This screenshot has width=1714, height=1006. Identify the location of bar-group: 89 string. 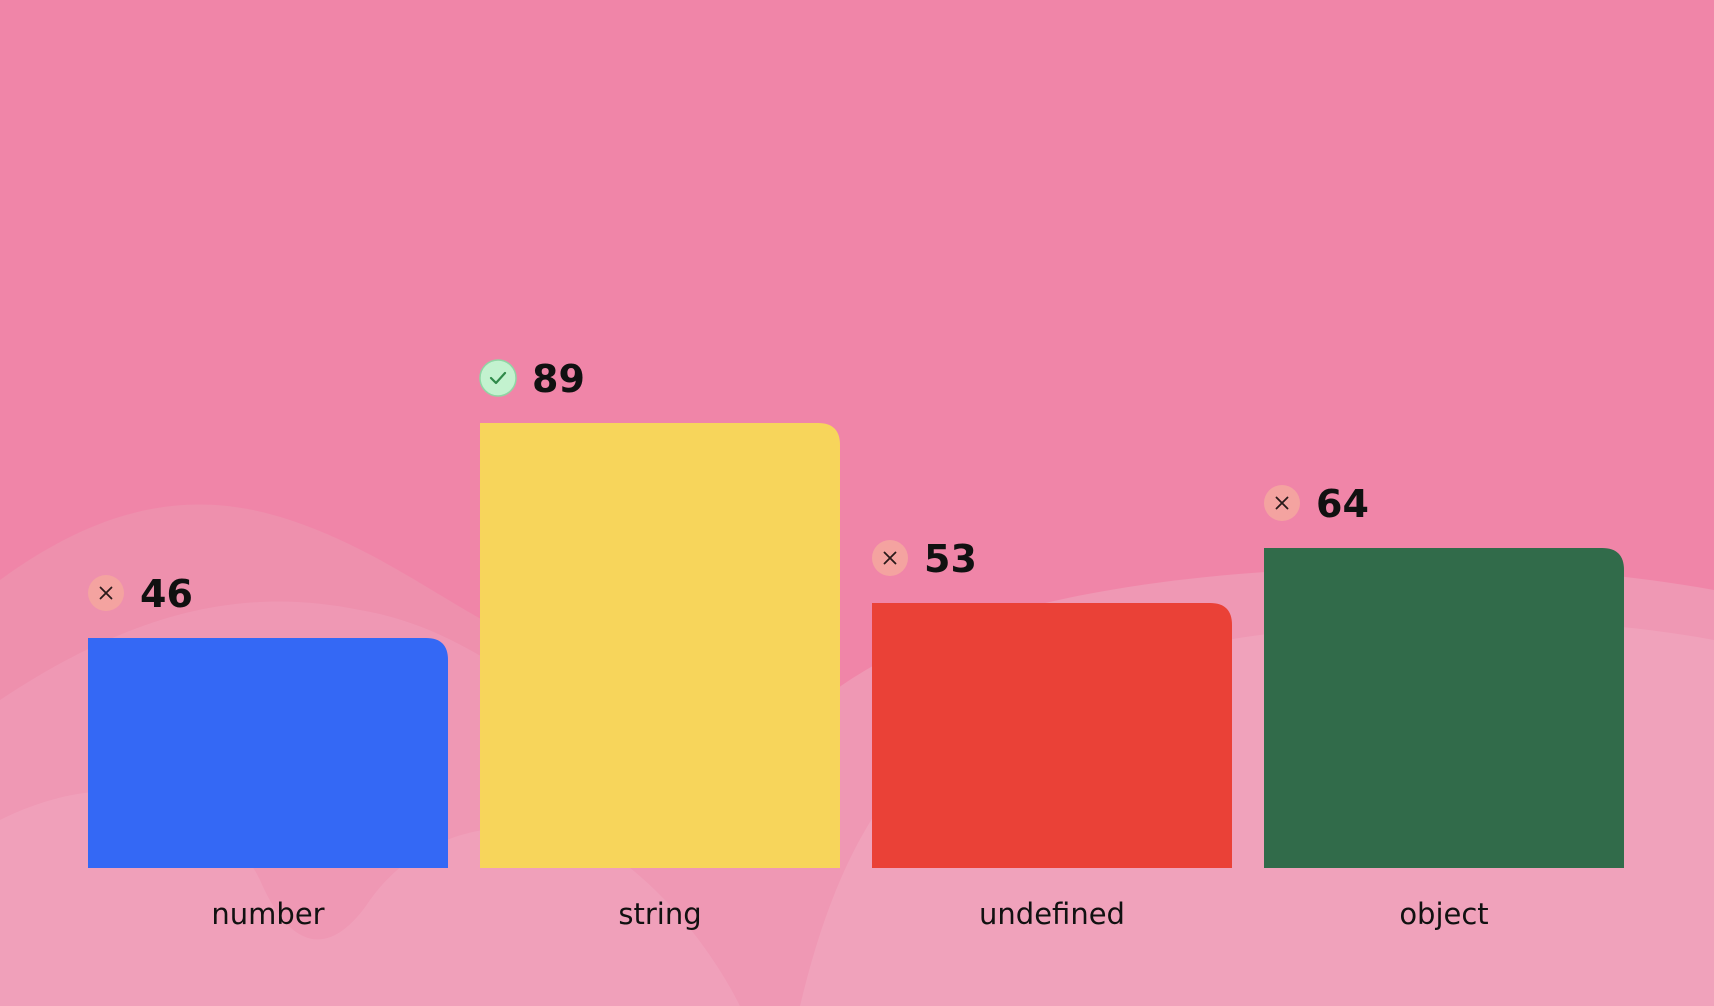
(659, 644).